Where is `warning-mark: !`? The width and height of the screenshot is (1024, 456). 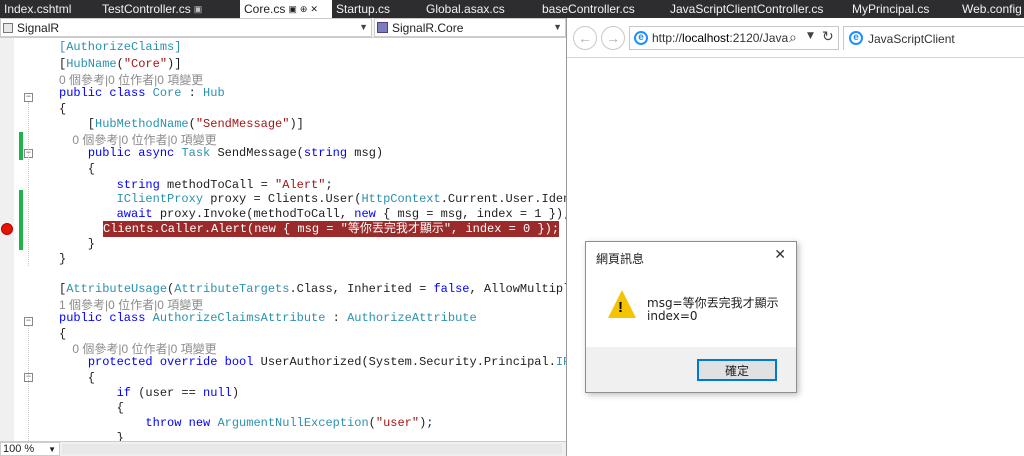
warning-mark: ! is located at coordinates (620, 307).